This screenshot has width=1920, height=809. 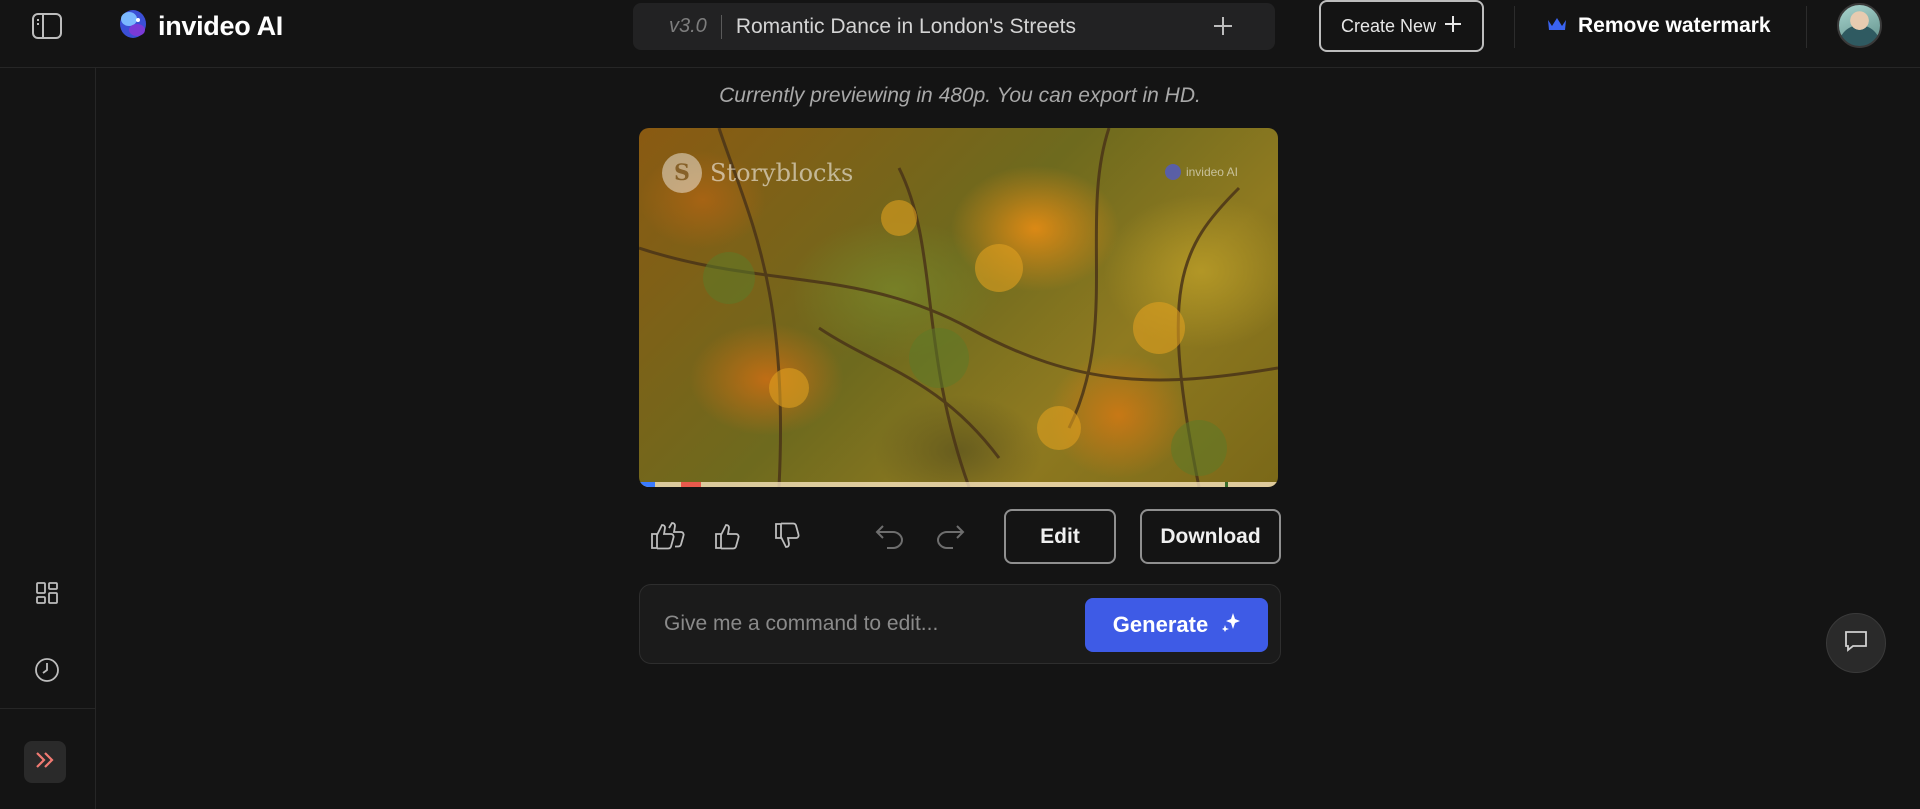 I want to click on generate-button: Generate, so click(x=1176, y=625).